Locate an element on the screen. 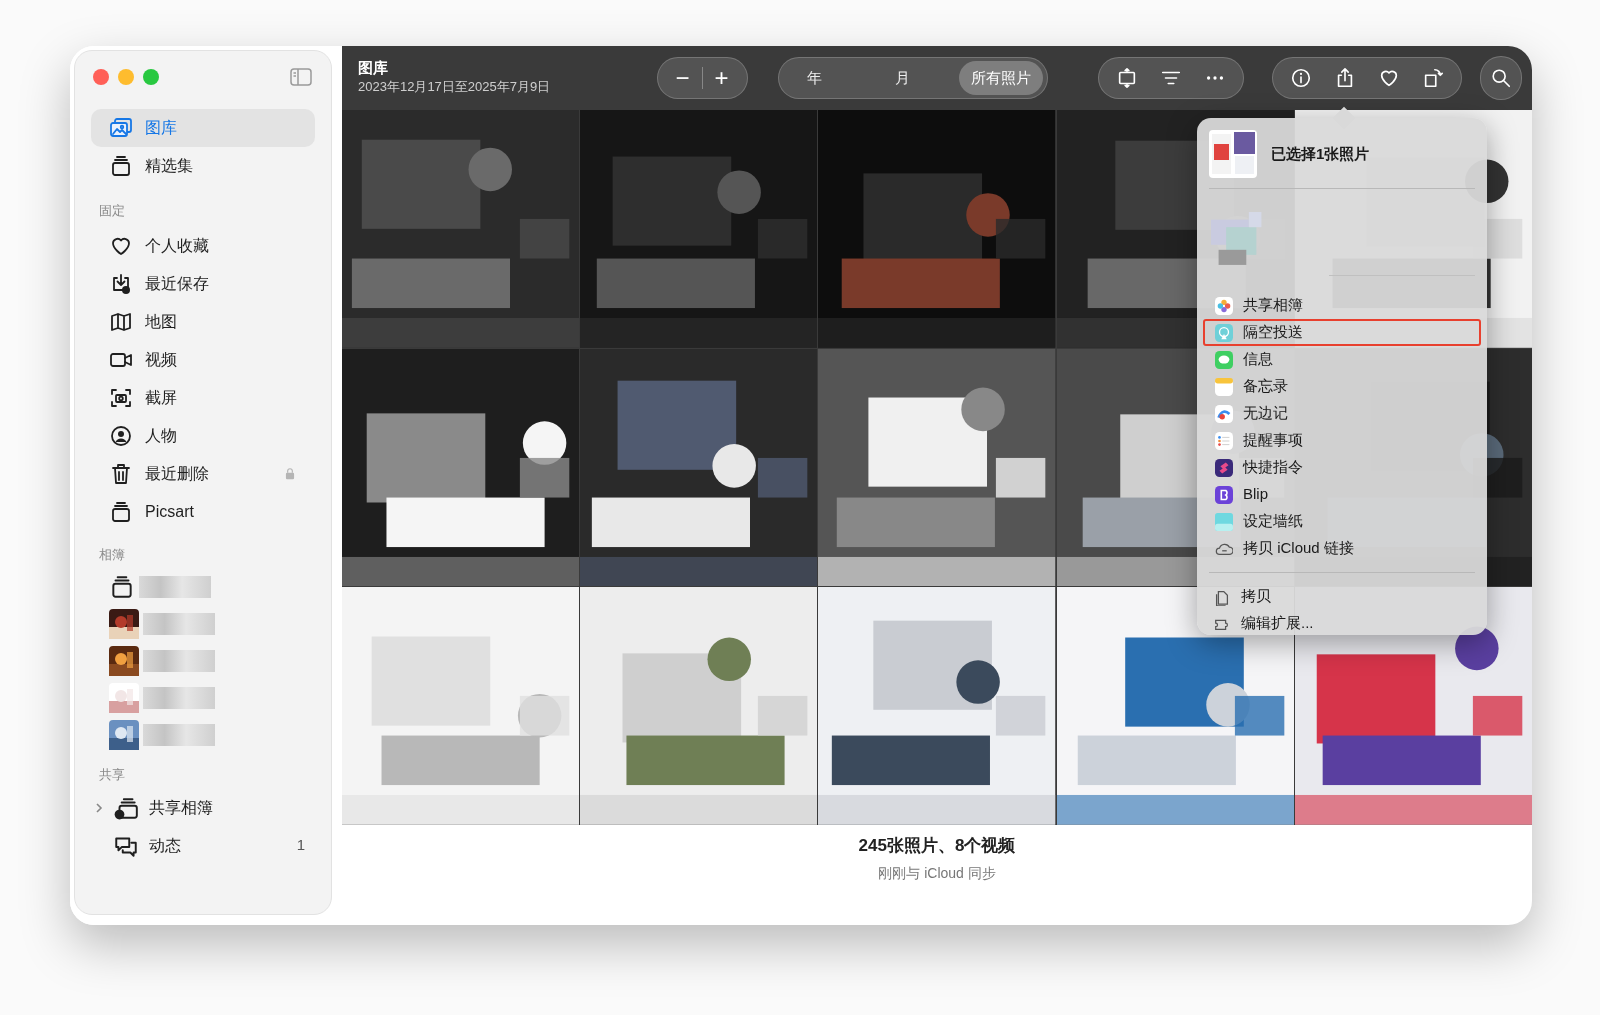 The image size is (1600, 1015). window-title: 图库 is located at coordinates (373, 68).